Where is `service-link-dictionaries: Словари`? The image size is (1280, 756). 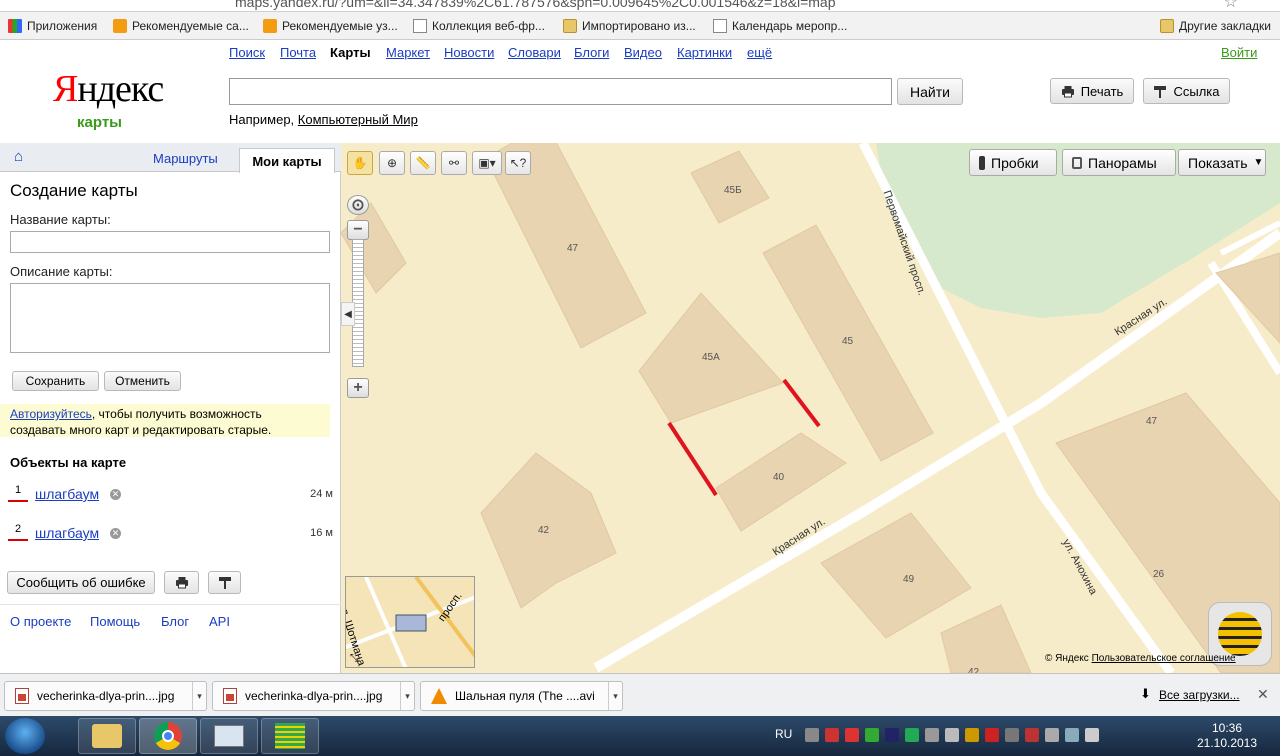 service-link-dictionaries: Словари is located at coordinates (534, 52).